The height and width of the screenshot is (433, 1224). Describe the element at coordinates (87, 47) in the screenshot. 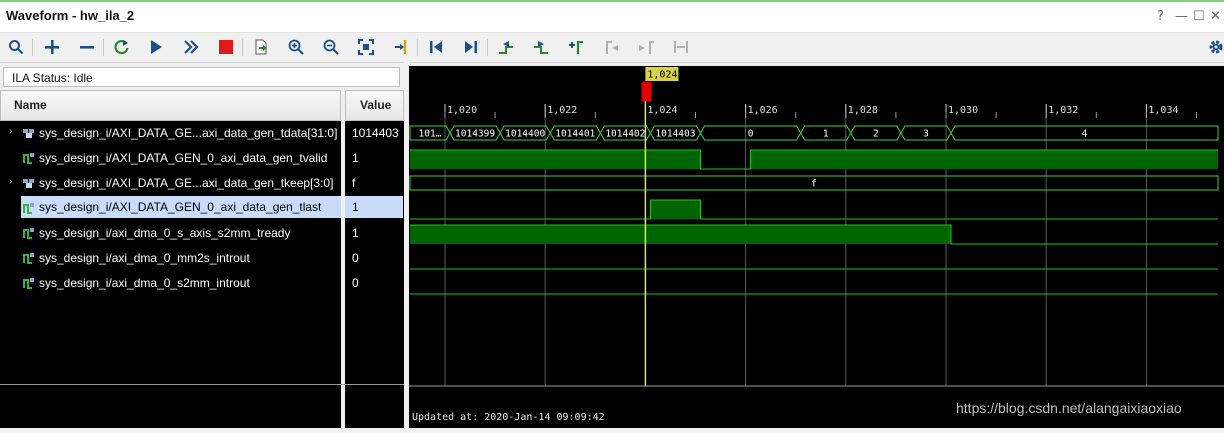

I see `remove-icon` at that location.